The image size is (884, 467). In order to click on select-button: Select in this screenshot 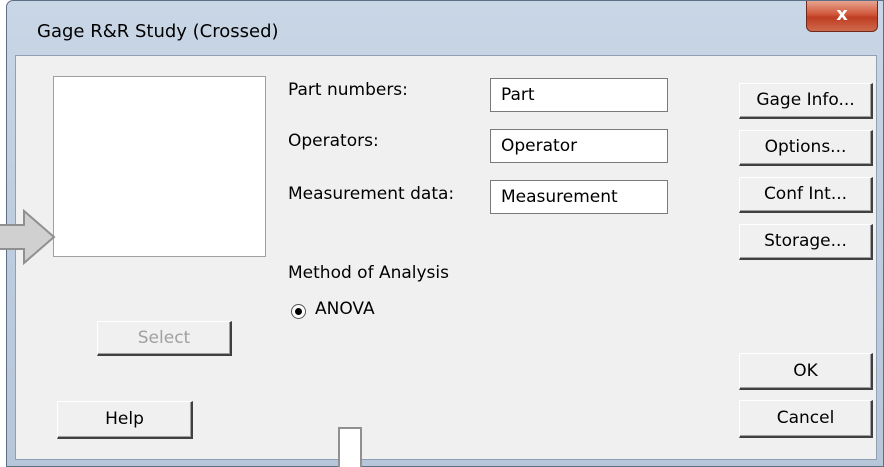, I will do `click(164, 338)`.